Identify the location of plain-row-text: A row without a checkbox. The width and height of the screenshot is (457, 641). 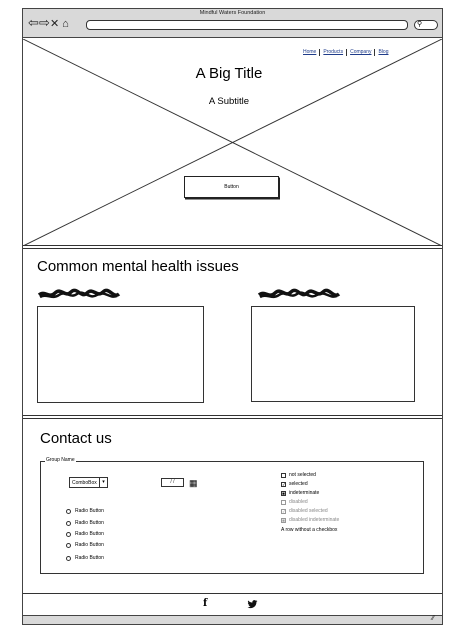
(309, 530).